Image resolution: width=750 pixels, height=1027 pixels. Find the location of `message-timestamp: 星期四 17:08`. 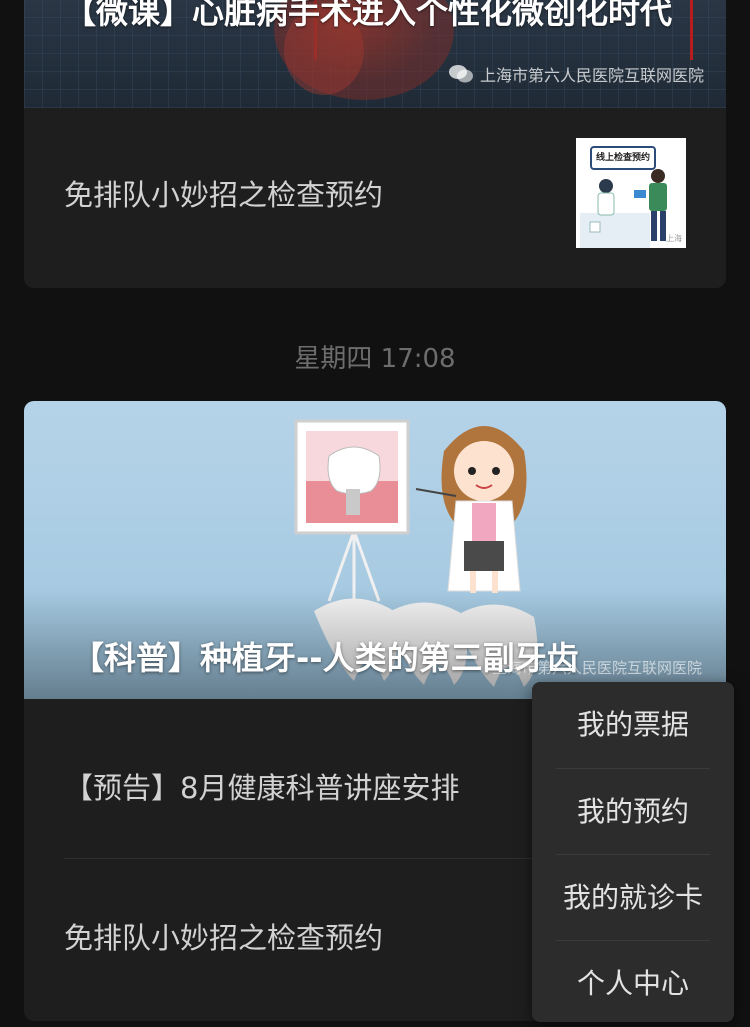

message-timestamp: 星期四 17:08 is located at coordinates (375, 359).